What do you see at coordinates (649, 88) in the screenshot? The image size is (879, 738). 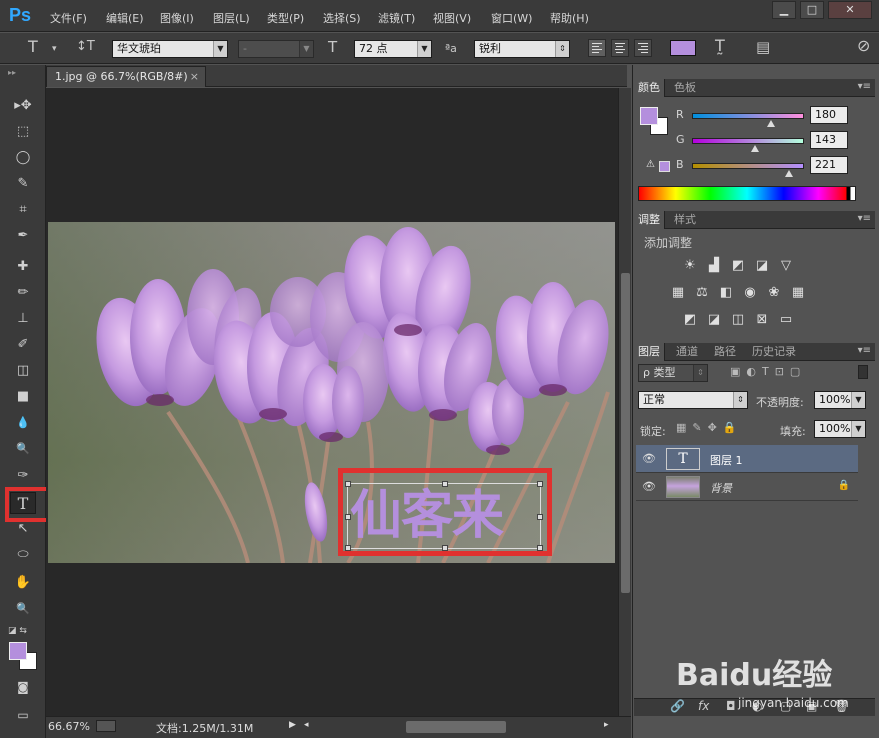 I see `tab-color: 颜色` at bounding box center [649, 88].